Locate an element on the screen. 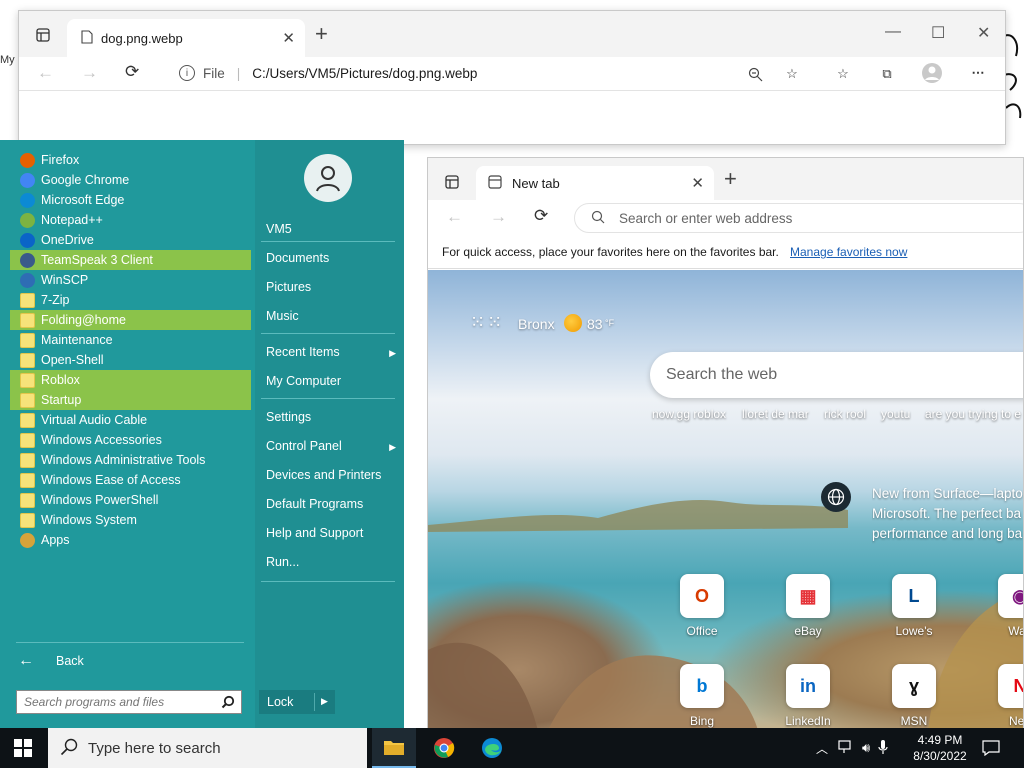 This screenshot has width=1024, height=768. show-hidden-icons-icon: ︿ is located at coordinates (822, 748).